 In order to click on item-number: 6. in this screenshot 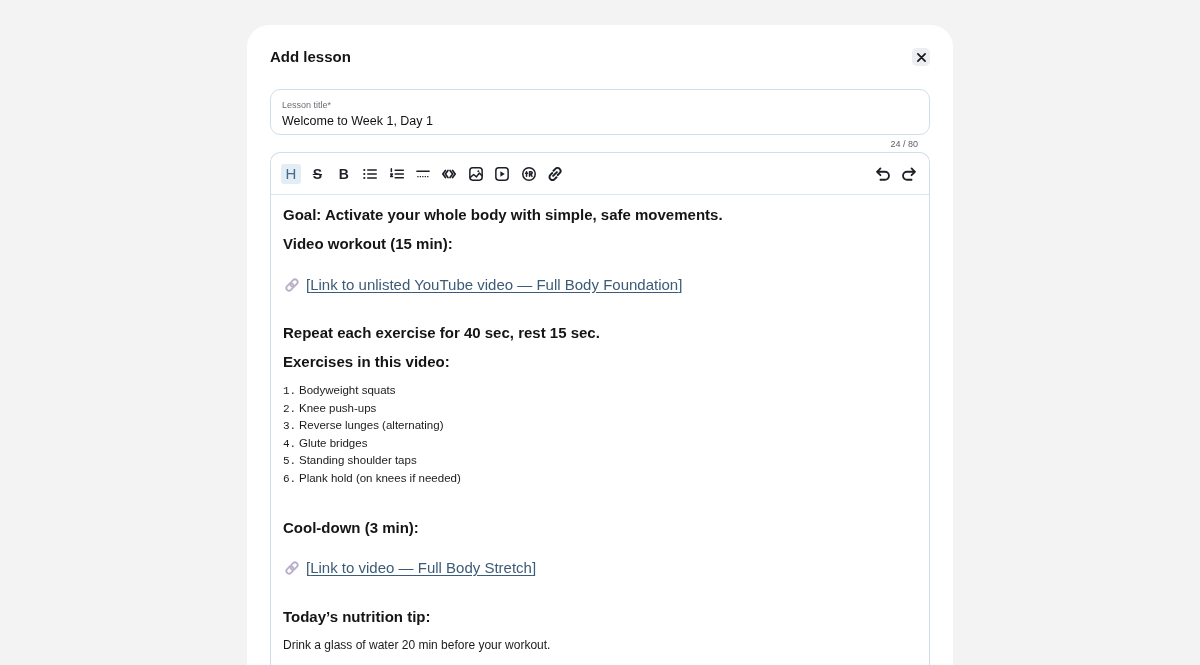, I will do `click(290, 479)`.